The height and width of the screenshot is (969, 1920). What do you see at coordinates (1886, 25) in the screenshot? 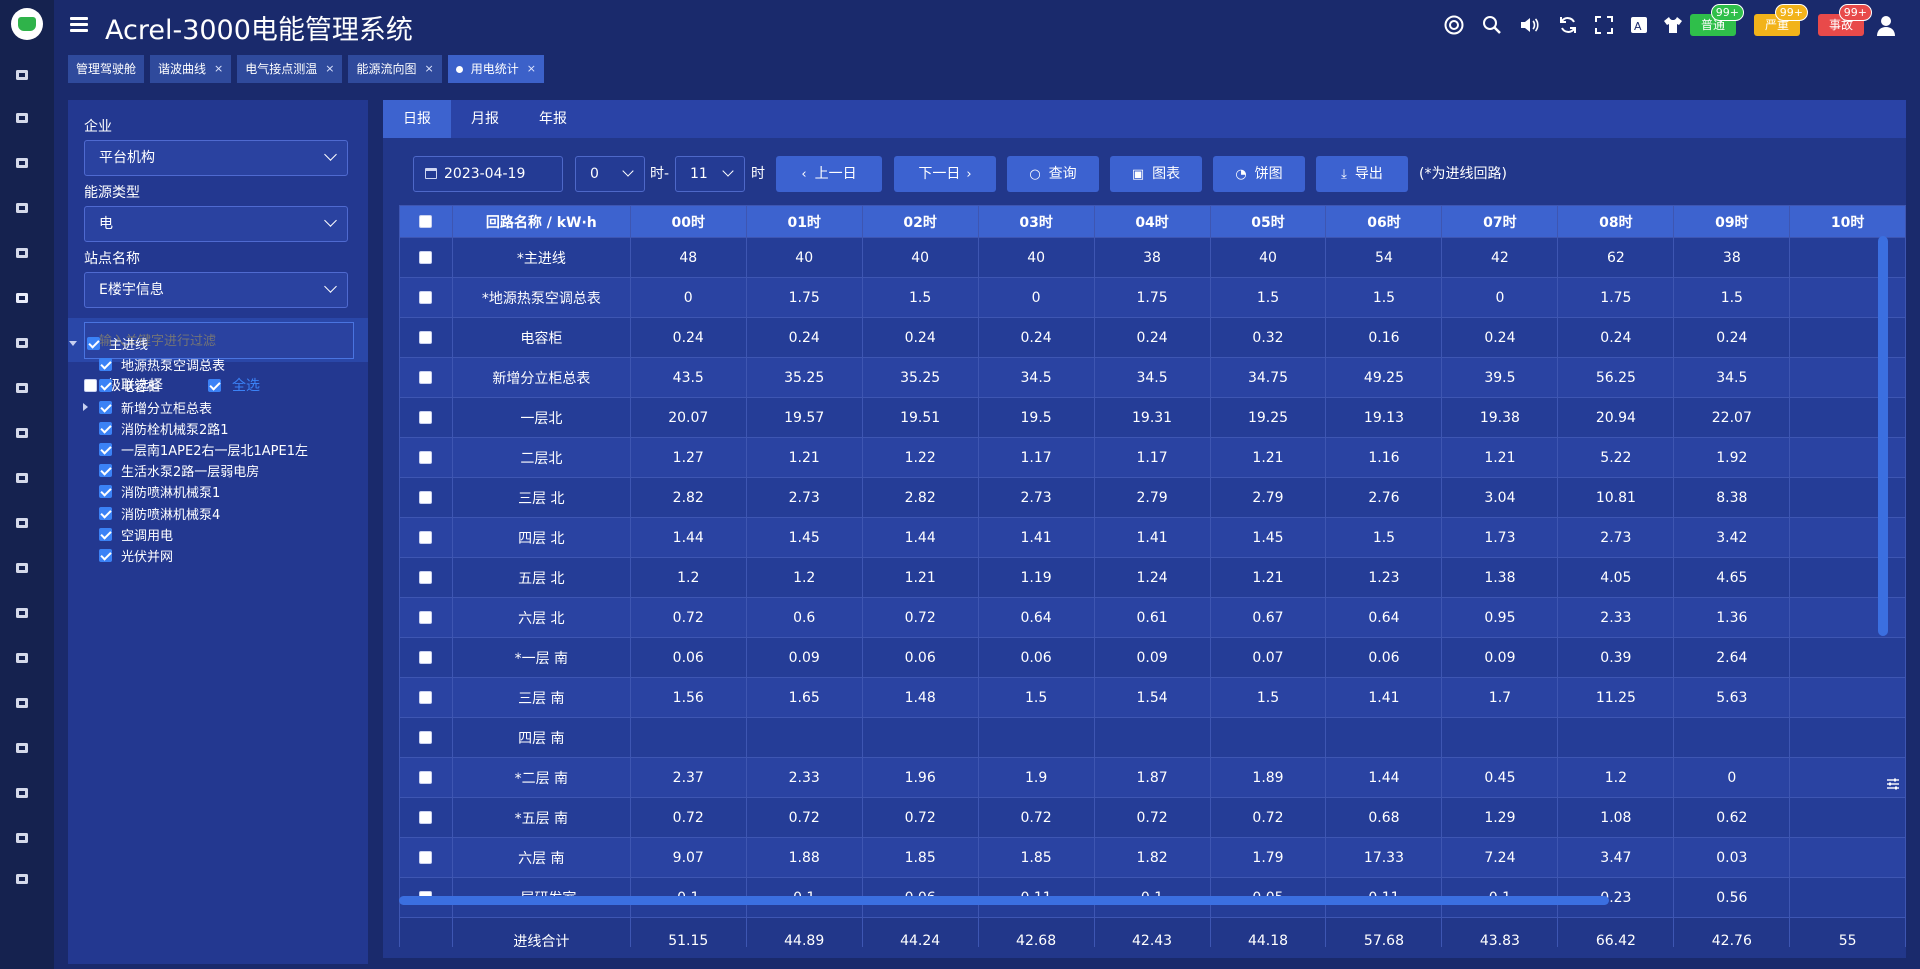
I see `user-avatar-icon` at bounding box center [1886, 25].